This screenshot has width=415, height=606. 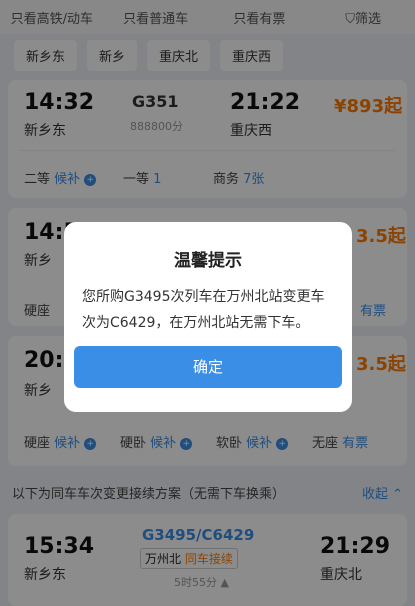 What do you see at coordinates (208, 261) in the screenshot?
I see `dialog-title: 温馨提示` at bounding box center [208, 261].